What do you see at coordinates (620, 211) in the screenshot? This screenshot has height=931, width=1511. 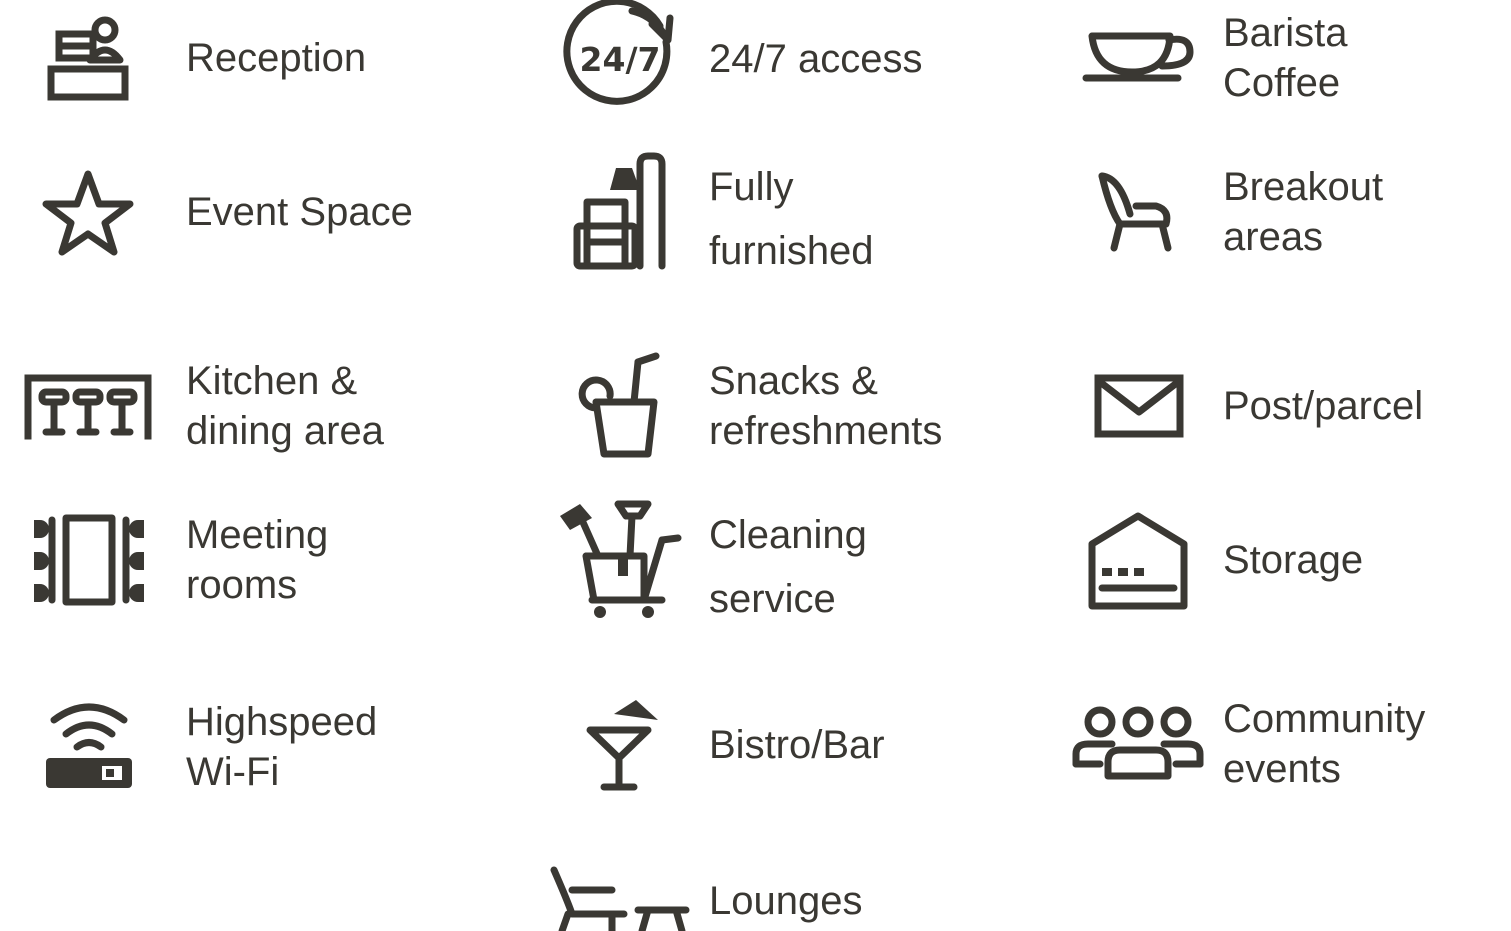 I see `armchair-lamp-icon` at bounding box center [620, 211].